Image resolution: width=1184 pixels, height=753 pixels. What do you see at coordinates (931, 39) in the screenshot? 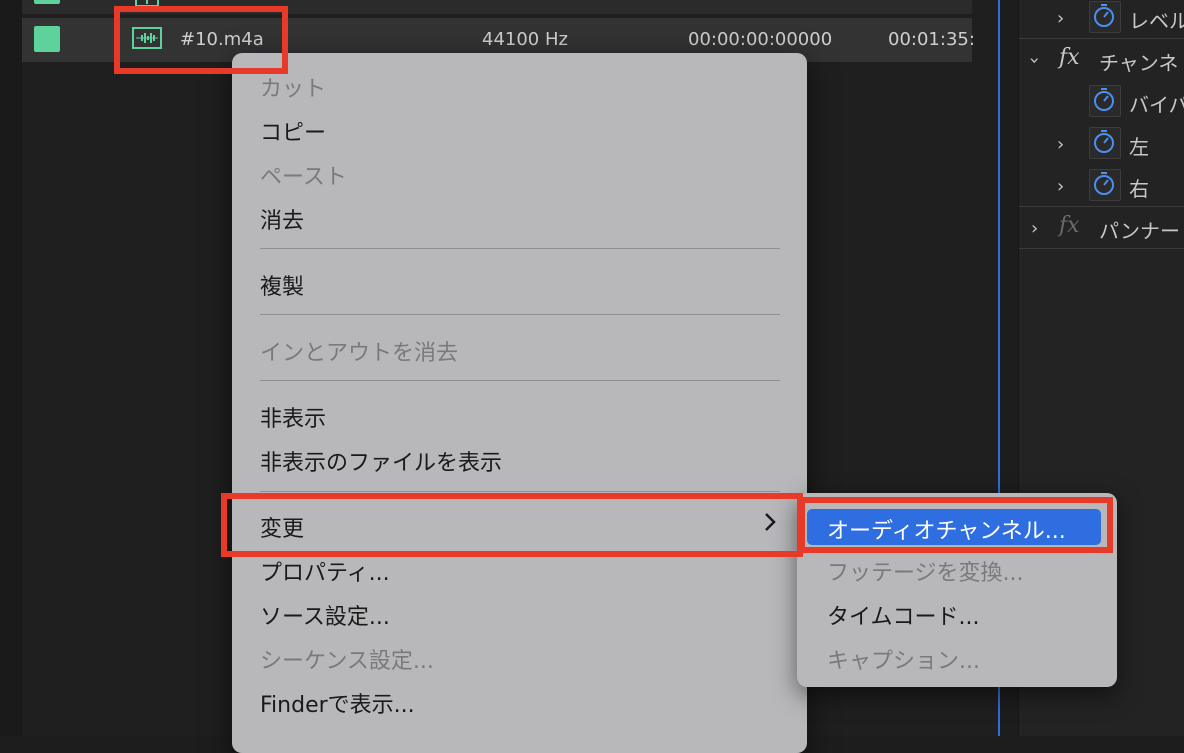
I see `media-end-cell: 00:01:35:` at bounding box center [931, 39].